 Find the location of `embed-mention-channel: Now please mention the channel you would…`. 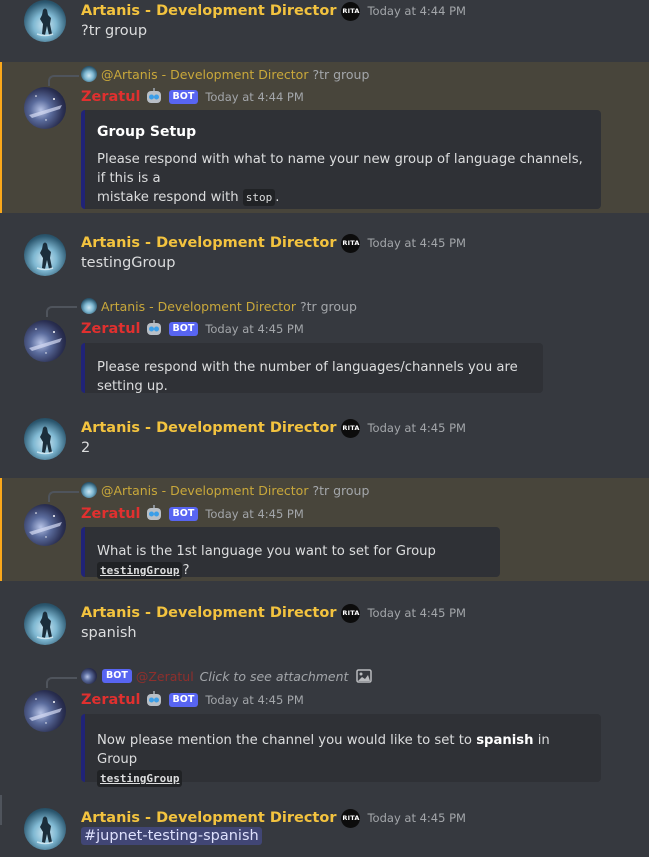

embed-mention-channel: Now please mention the channel you would… is located at coordinates (341, 750).